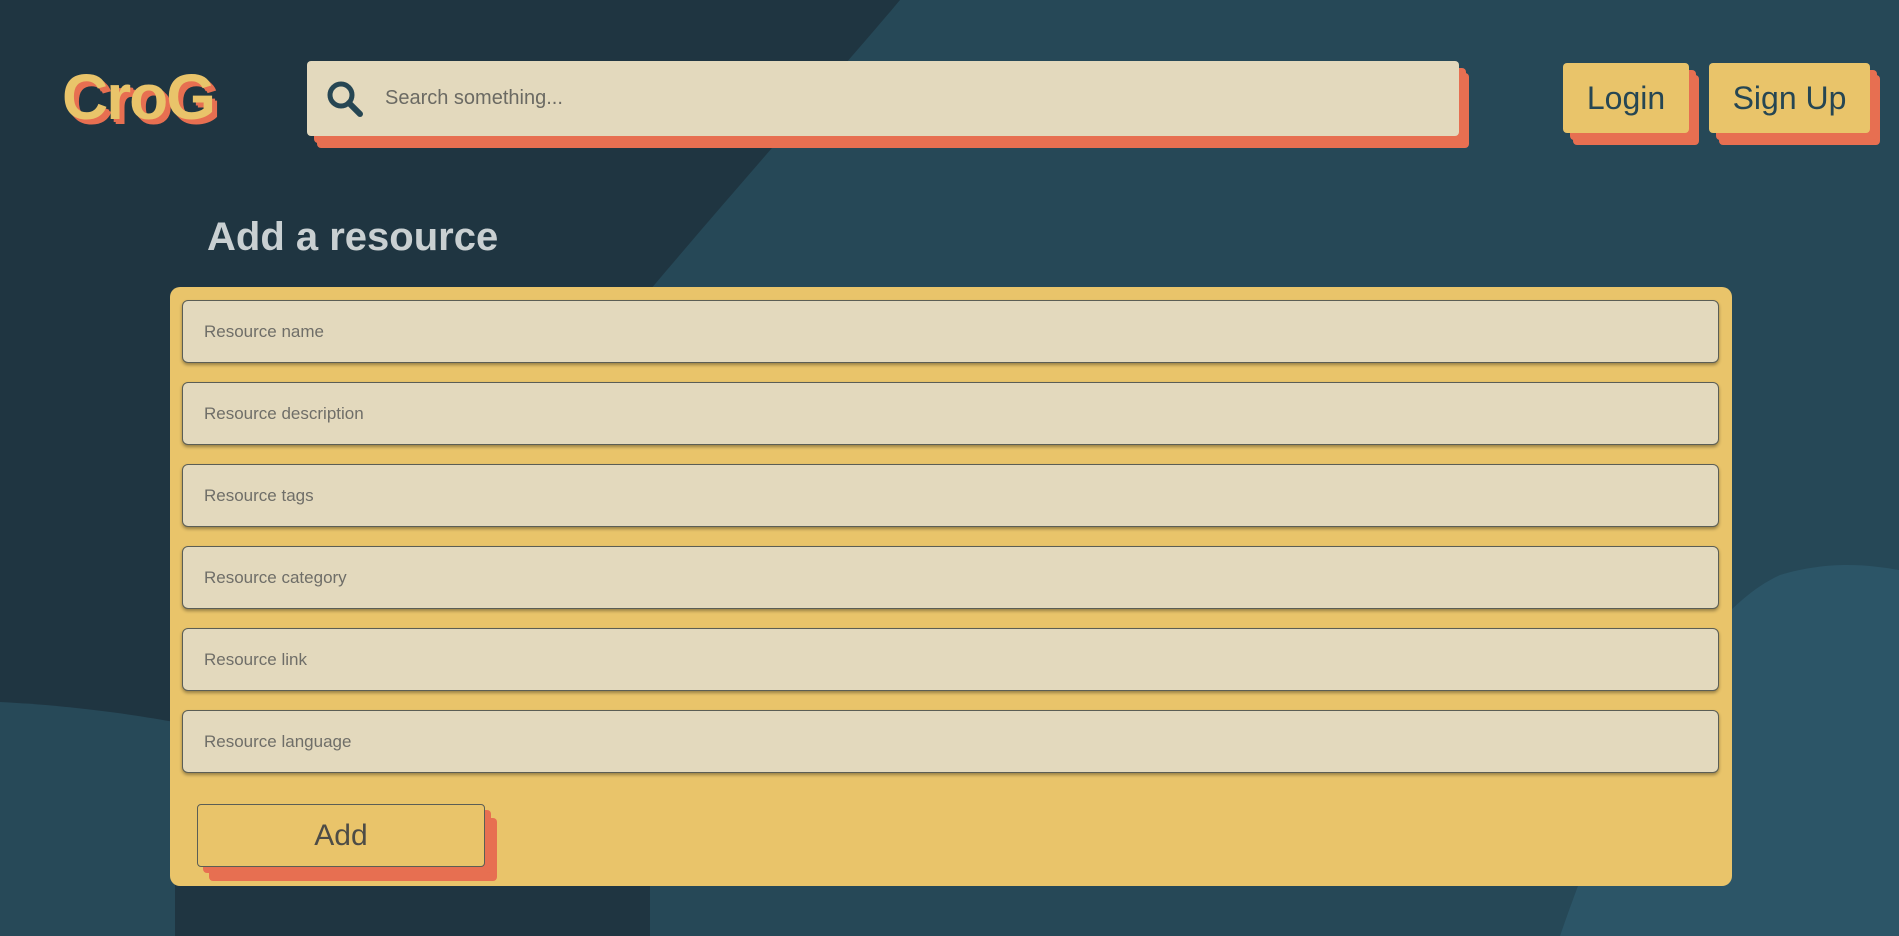 The width and height of the screenshot is (1899, 936). What do you see at coordinates (950, 495) in the screenshot?
I see `resource-tags-field` at bounding box center [950, 495].